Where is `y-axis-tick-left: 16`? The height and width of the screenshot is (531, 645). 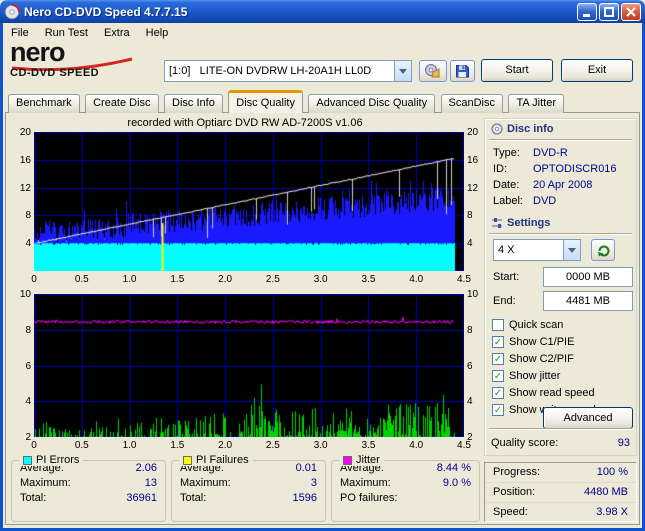 y-axis-tick-left: 16 is located at coordinates (25, 160).